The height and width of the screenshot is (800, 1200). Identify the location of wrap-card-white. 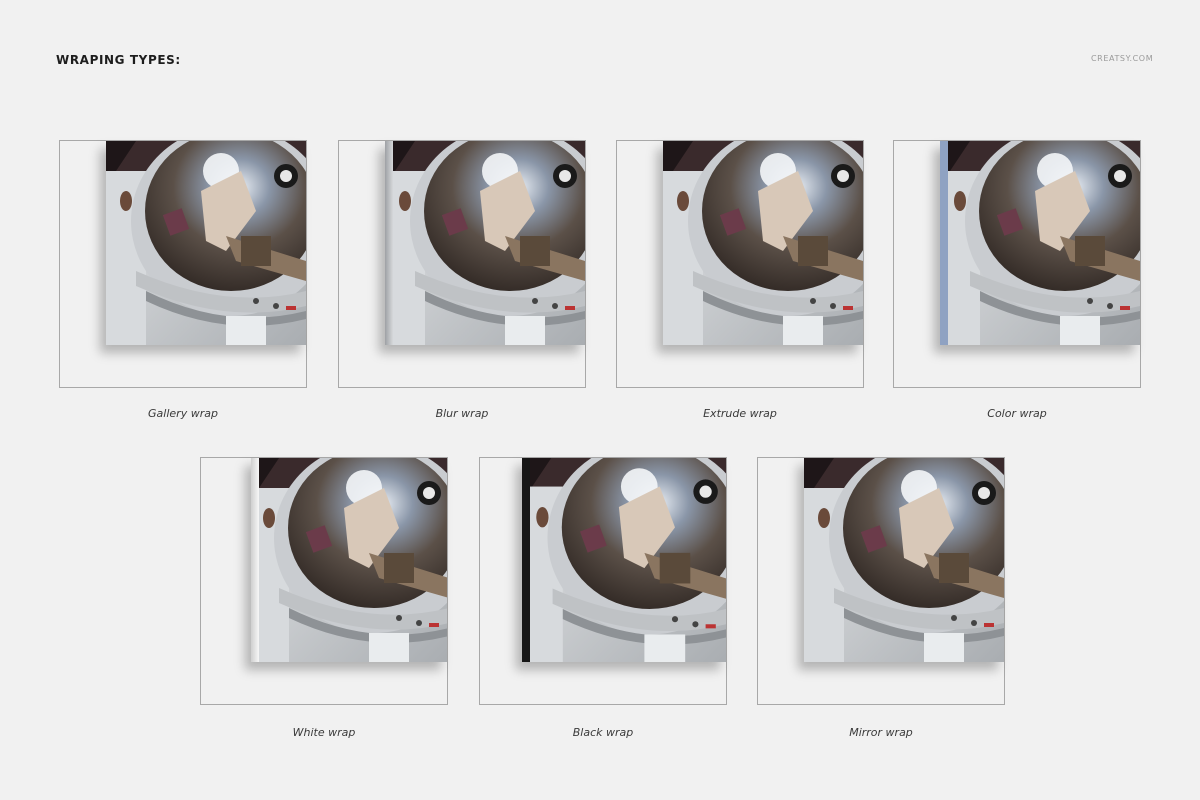
(324, 581).